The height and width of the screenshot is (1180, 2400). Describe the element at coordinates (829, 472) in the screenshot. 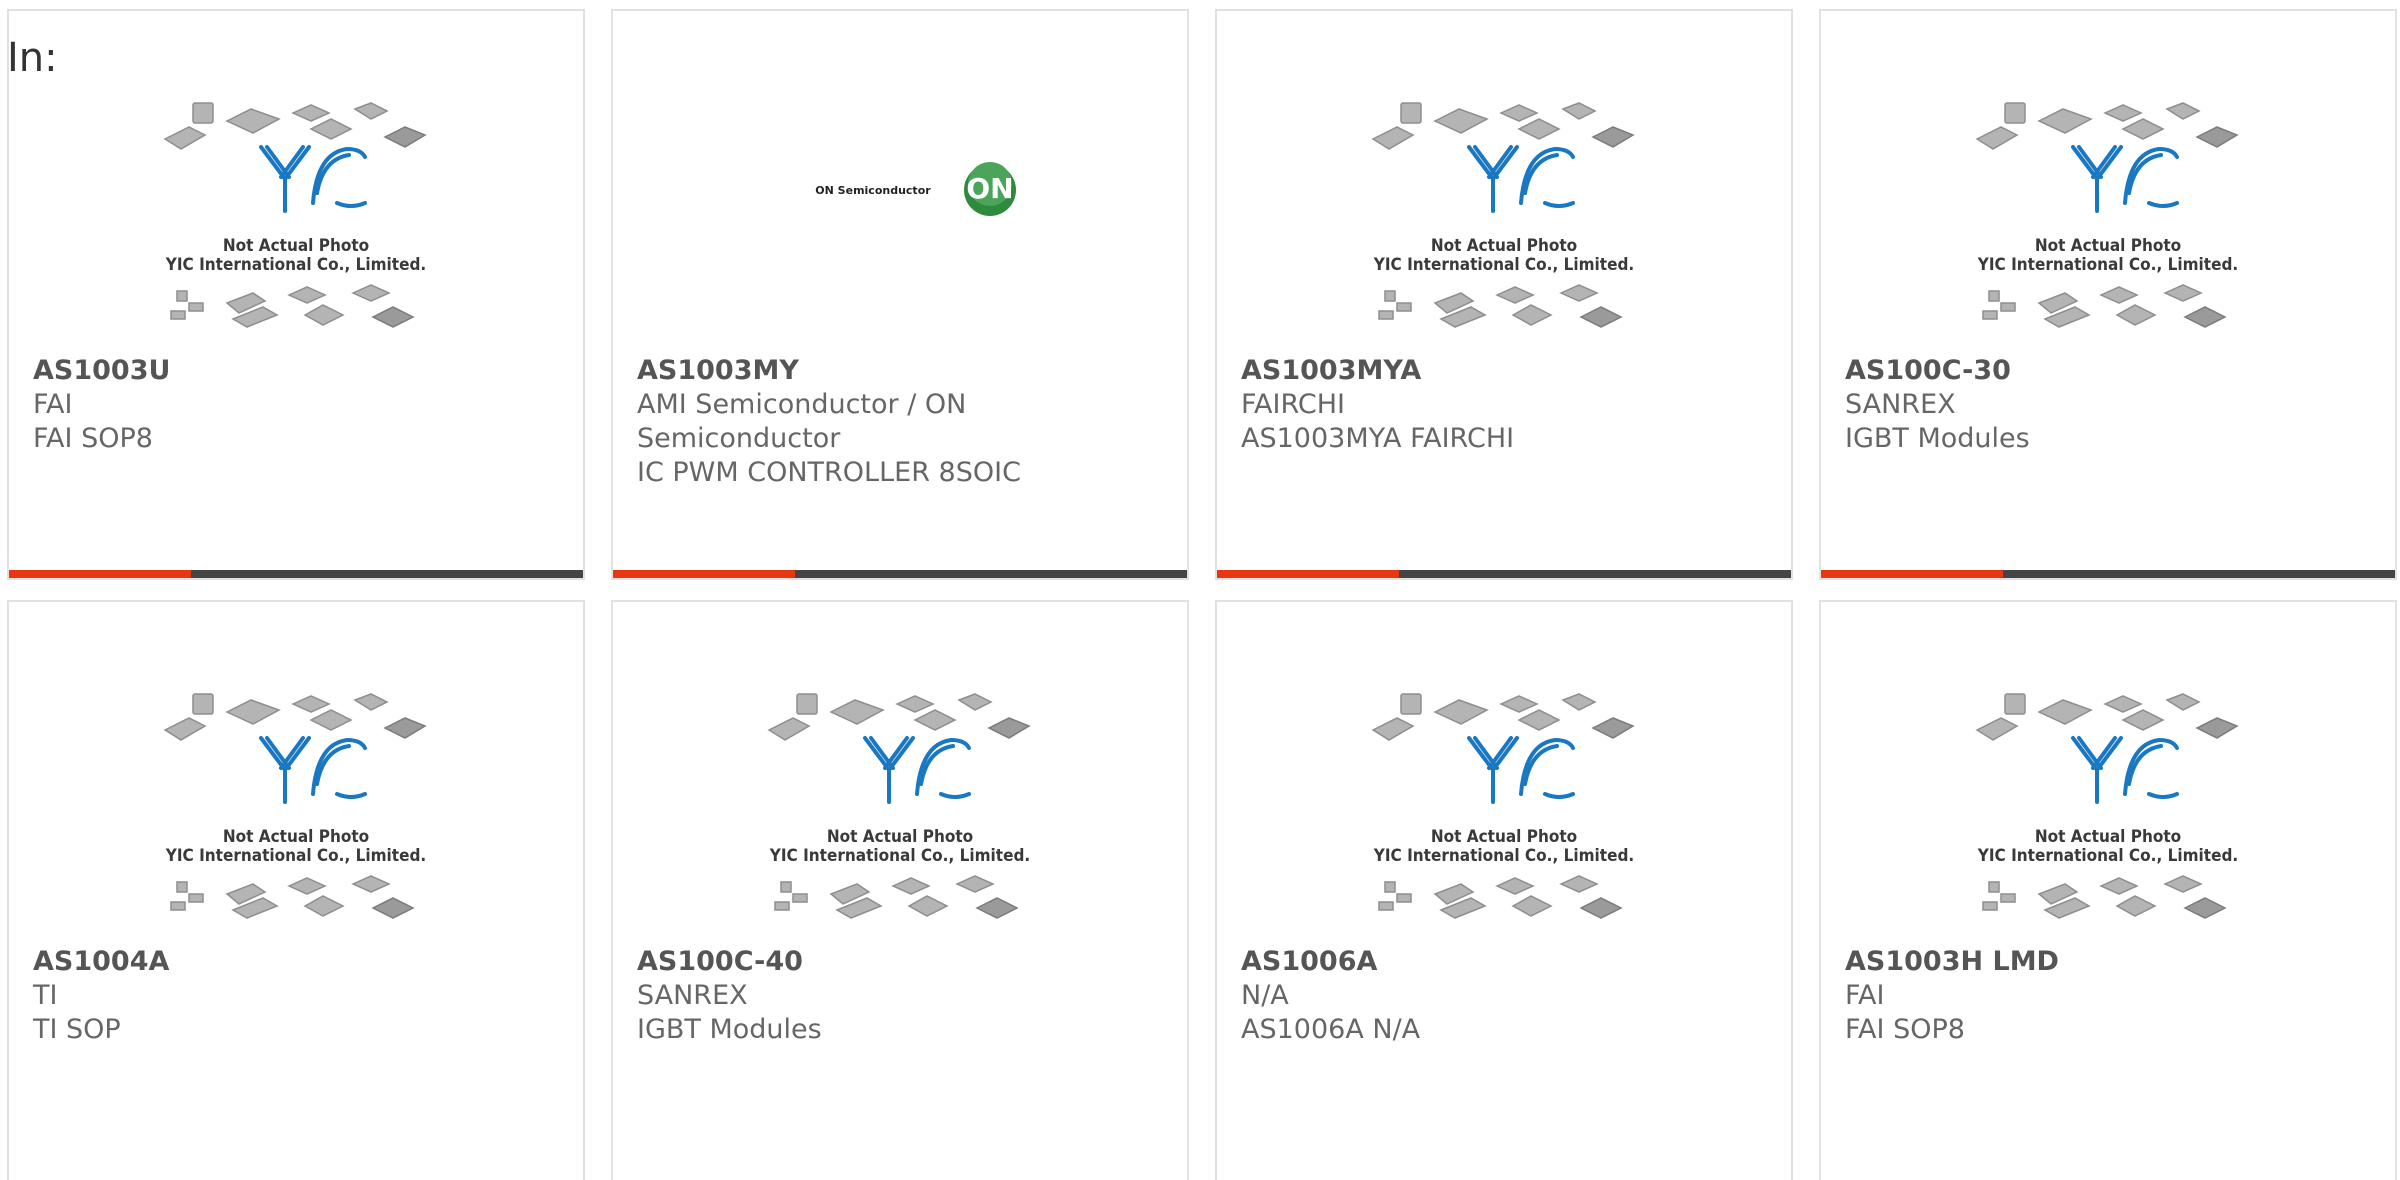

I see `description: IC PWM CONTROLLER 8SOIC` at that location.